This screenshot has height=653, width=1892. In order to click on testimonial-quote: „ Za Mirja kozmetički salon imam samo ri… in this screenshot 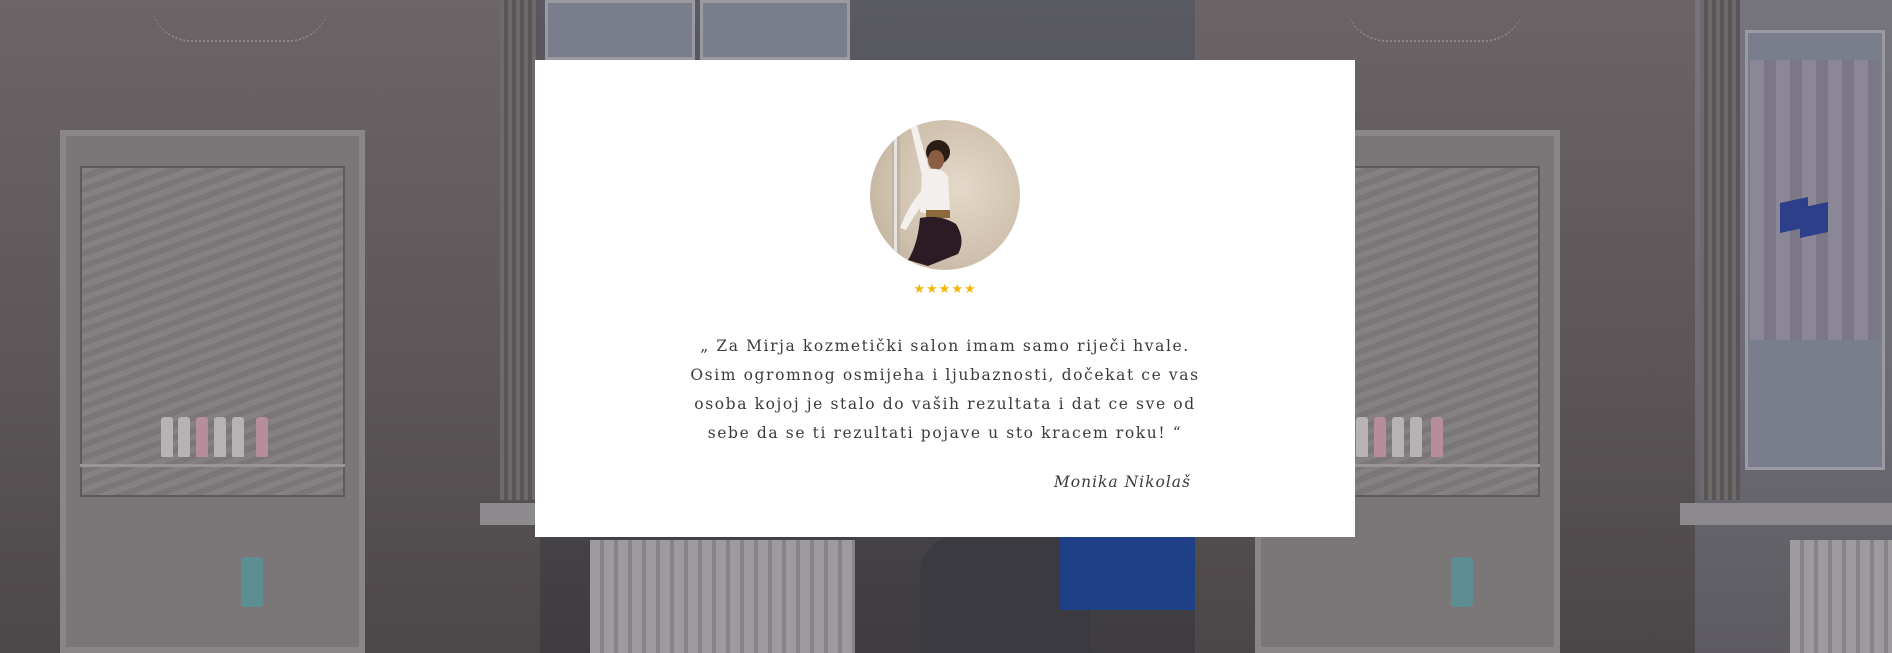, I will do `click(945, 389)`.